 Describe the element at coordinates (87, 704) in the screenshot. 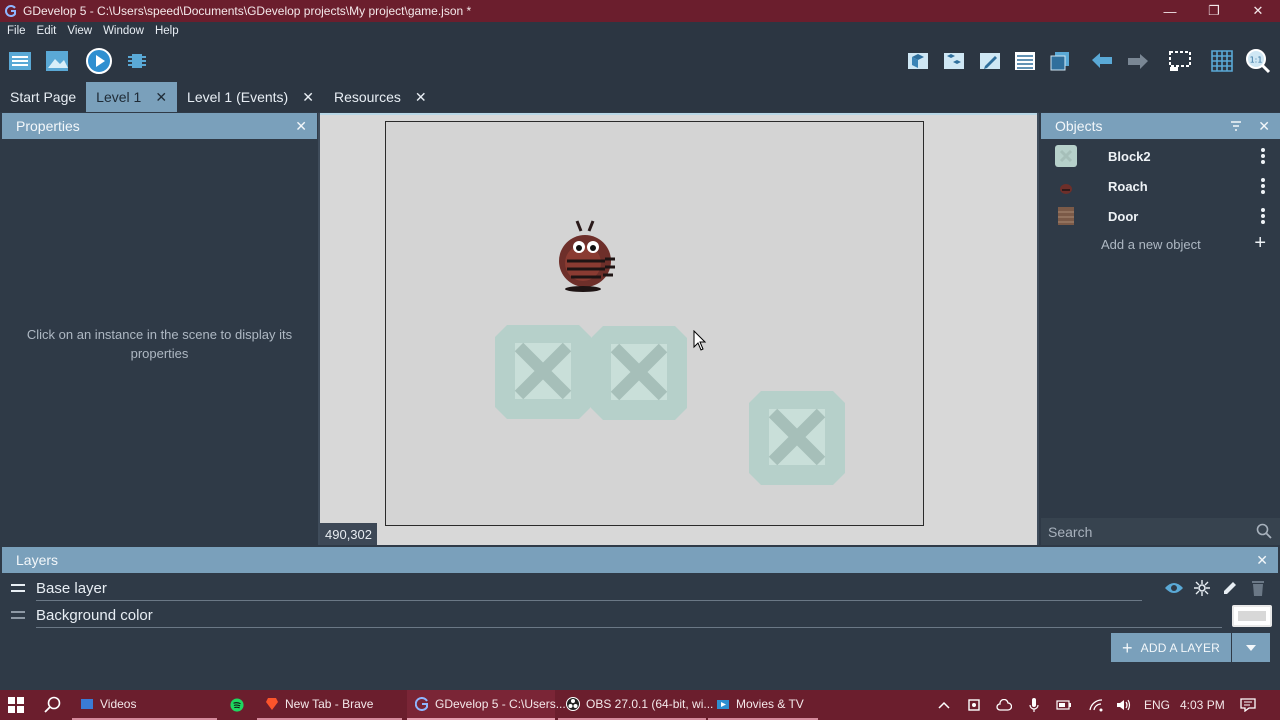

I see `videos-icon` at that location.